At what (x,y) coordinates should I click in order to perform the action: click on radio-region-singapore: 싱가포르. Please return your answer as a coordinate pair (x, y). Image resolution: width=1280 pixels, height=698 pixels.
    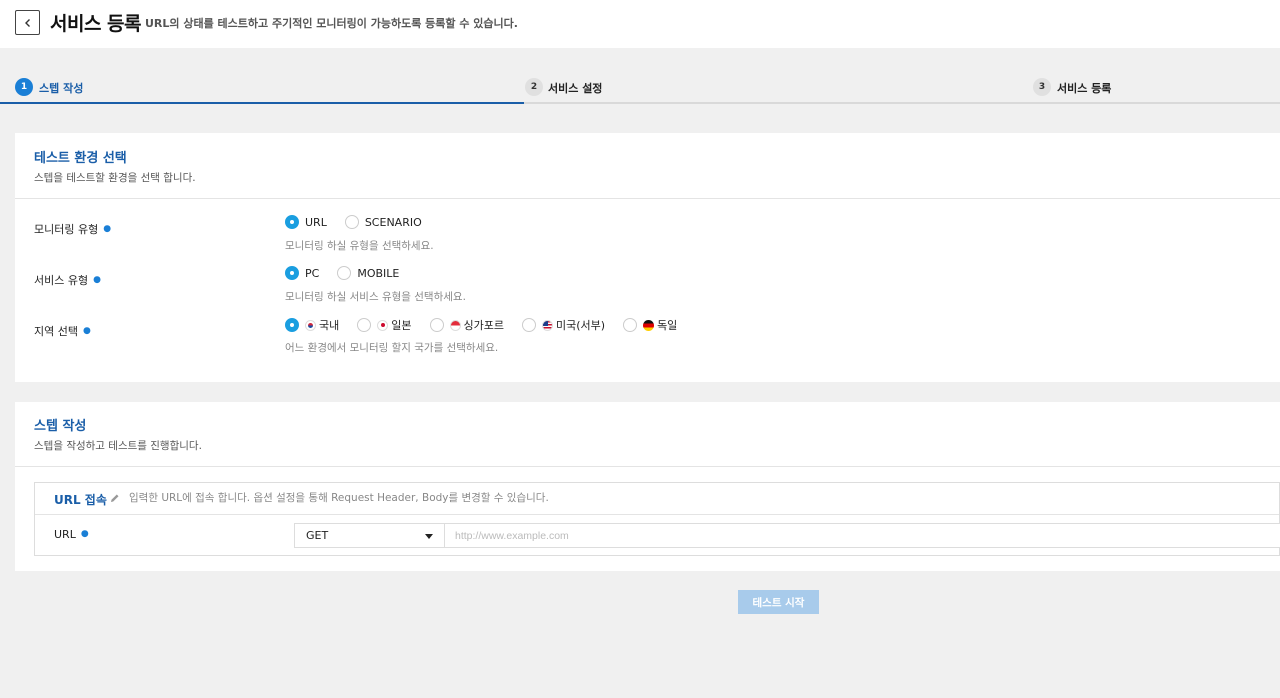
    Looking at the image, I should click on (466, 325).